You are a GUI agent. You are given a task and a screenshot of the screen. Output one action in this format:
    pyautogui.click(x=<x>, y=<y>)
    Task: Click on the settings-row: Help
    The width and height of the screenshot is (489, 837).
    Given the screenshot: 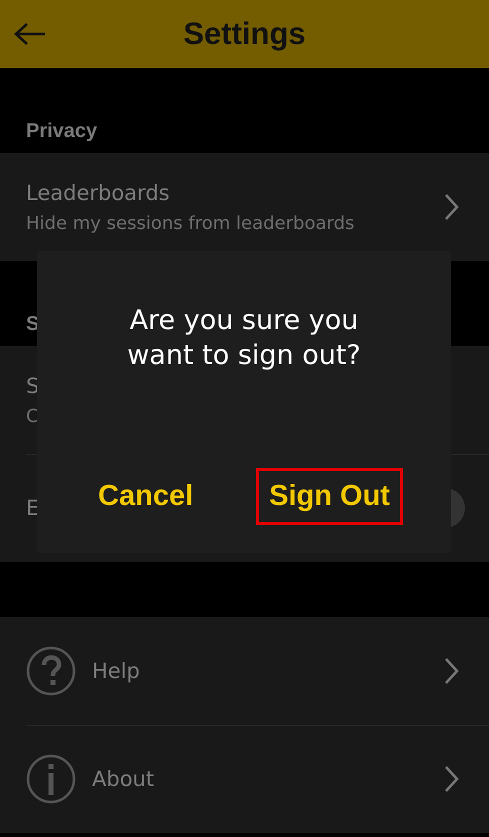 What is the action you would take?
    pyautogui.click(x=244, y=671)
    